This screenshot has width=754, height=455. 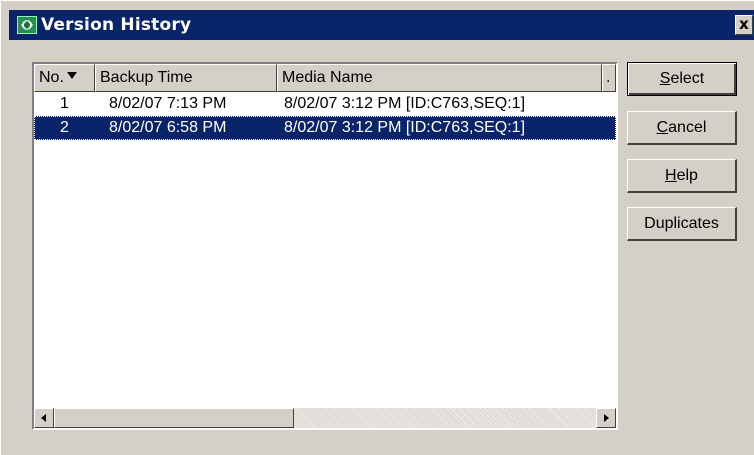 What do you see at coordinates (64, 127) in the screenshot?
I see `row-number: 2` at bounding box center [64, 127].